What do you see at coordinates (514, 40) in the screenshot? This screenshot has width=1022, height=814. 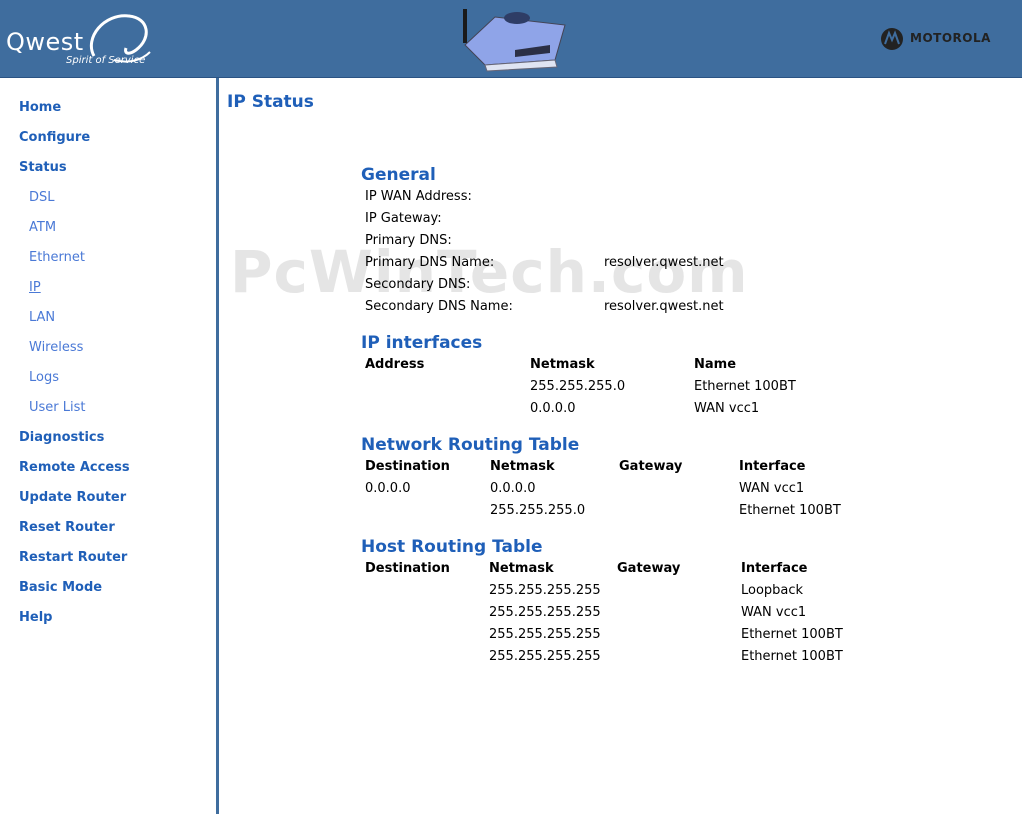 I see `router-image` at bounding box center [514, 40].